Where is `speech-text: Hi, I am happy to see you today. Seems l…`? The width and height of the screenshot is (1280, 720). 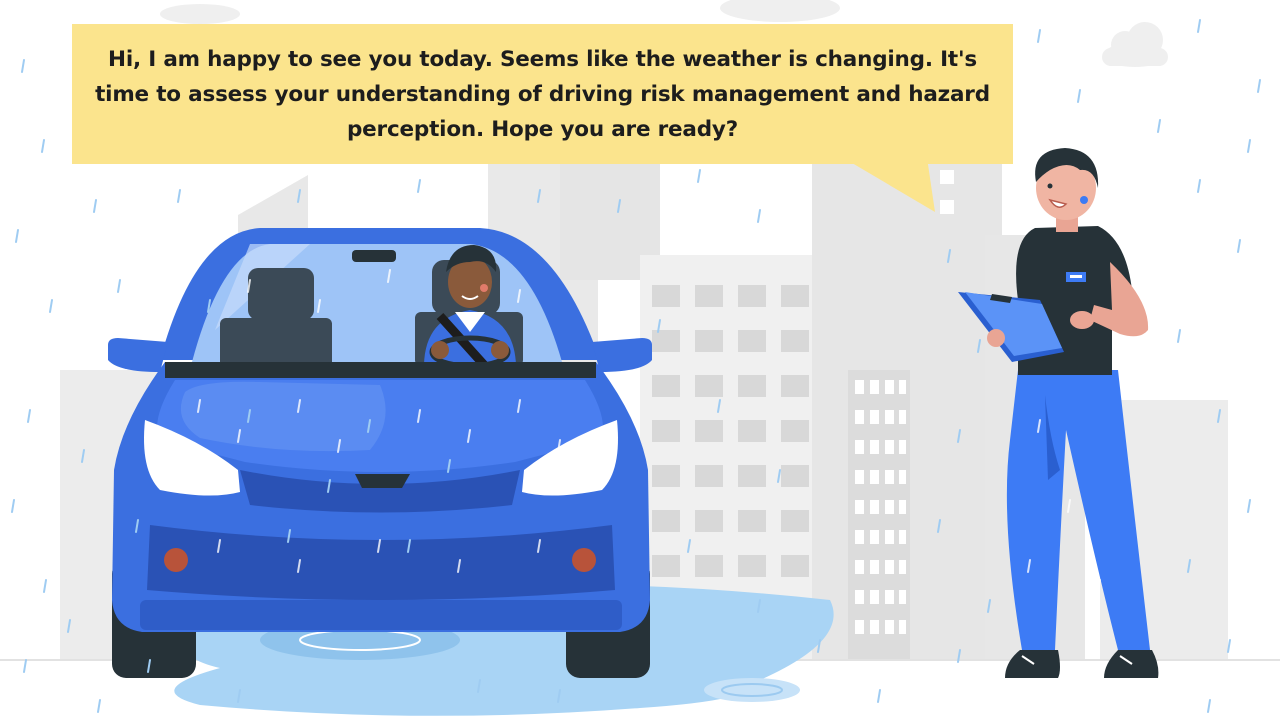 speech-text: Hi, I am happy to see you today. Seems l… is located at coordinates (542, 94).